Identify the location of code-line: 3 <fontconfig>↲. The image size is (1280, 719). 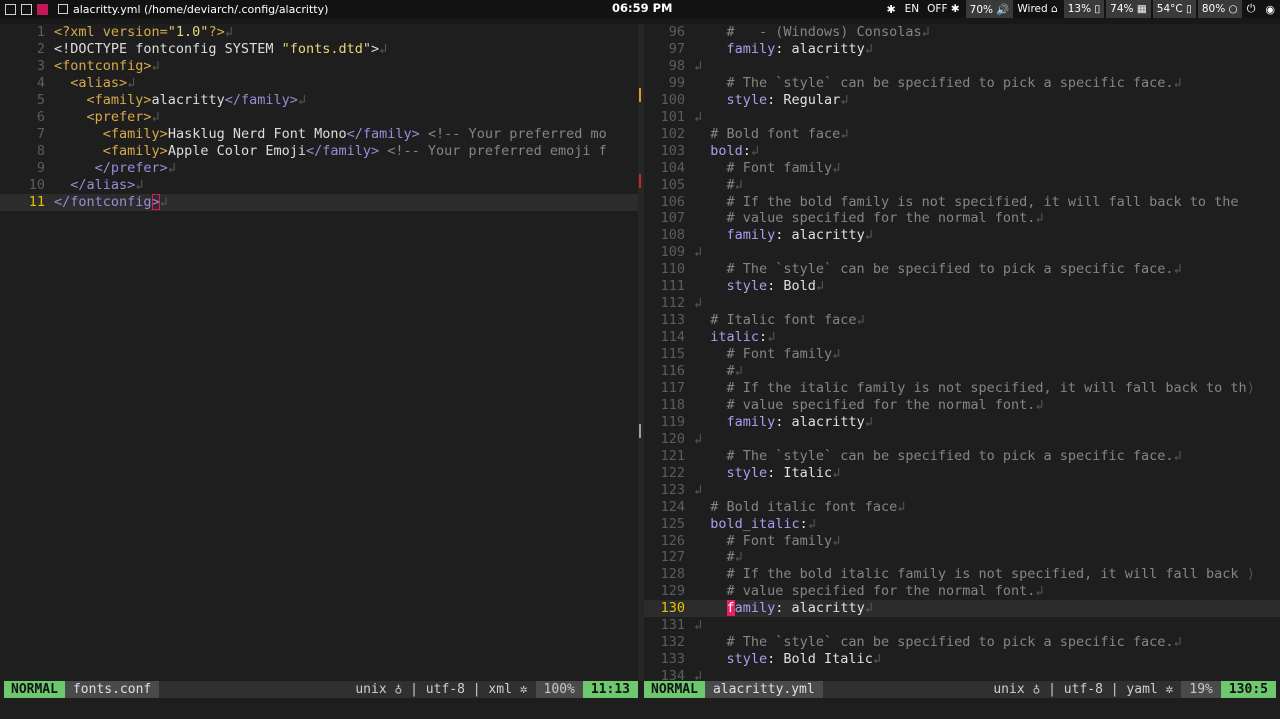
(319, 66).